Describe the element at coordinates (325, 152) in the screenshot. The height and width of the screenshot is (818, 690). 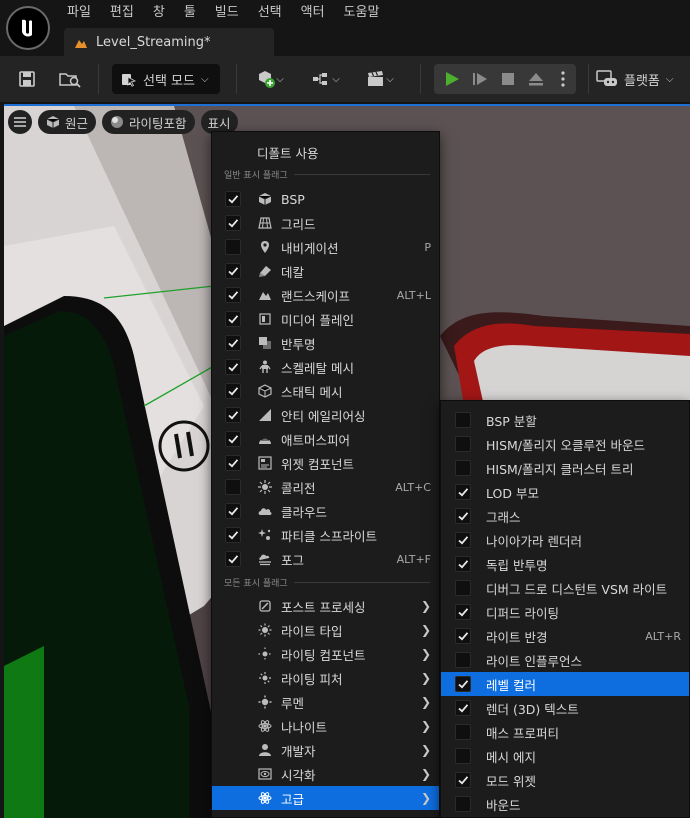
I see `use-defaults-item: 디폴트 사용` at that location.